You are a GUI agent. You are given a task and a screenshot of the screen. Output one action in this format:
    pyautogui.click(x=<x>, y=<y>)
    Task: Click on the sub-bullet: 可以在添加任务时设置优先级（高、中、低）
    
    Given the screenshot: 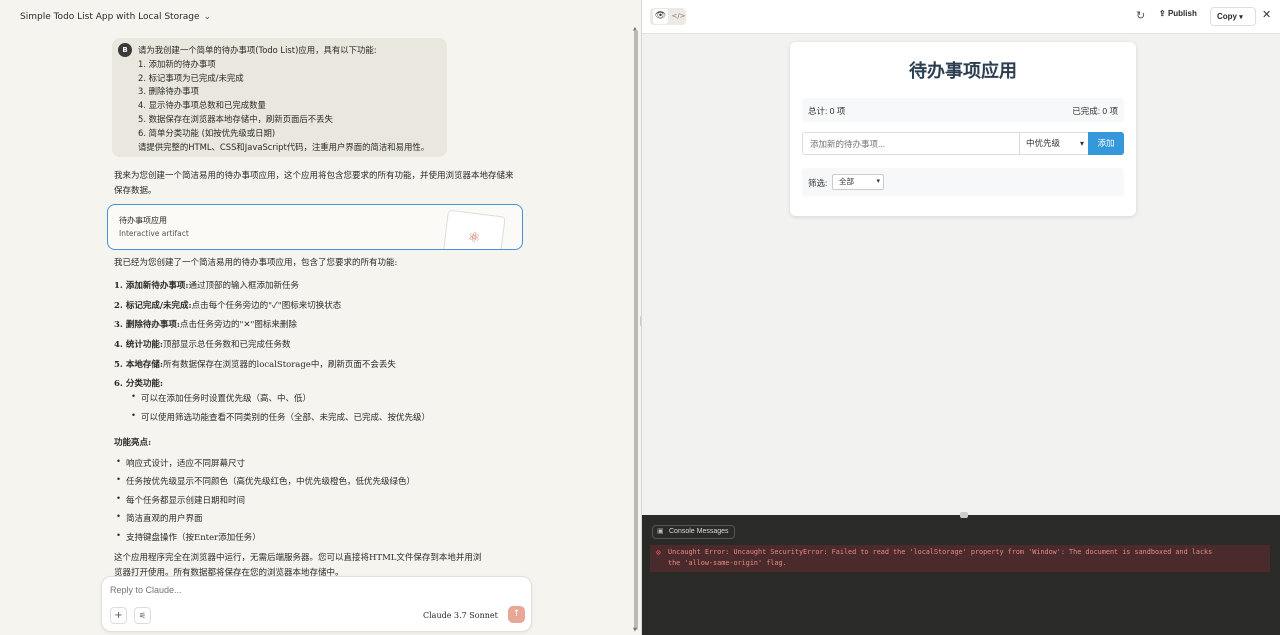 What is the action you would take?
    pyautogui.click(x=221, y=398)
    